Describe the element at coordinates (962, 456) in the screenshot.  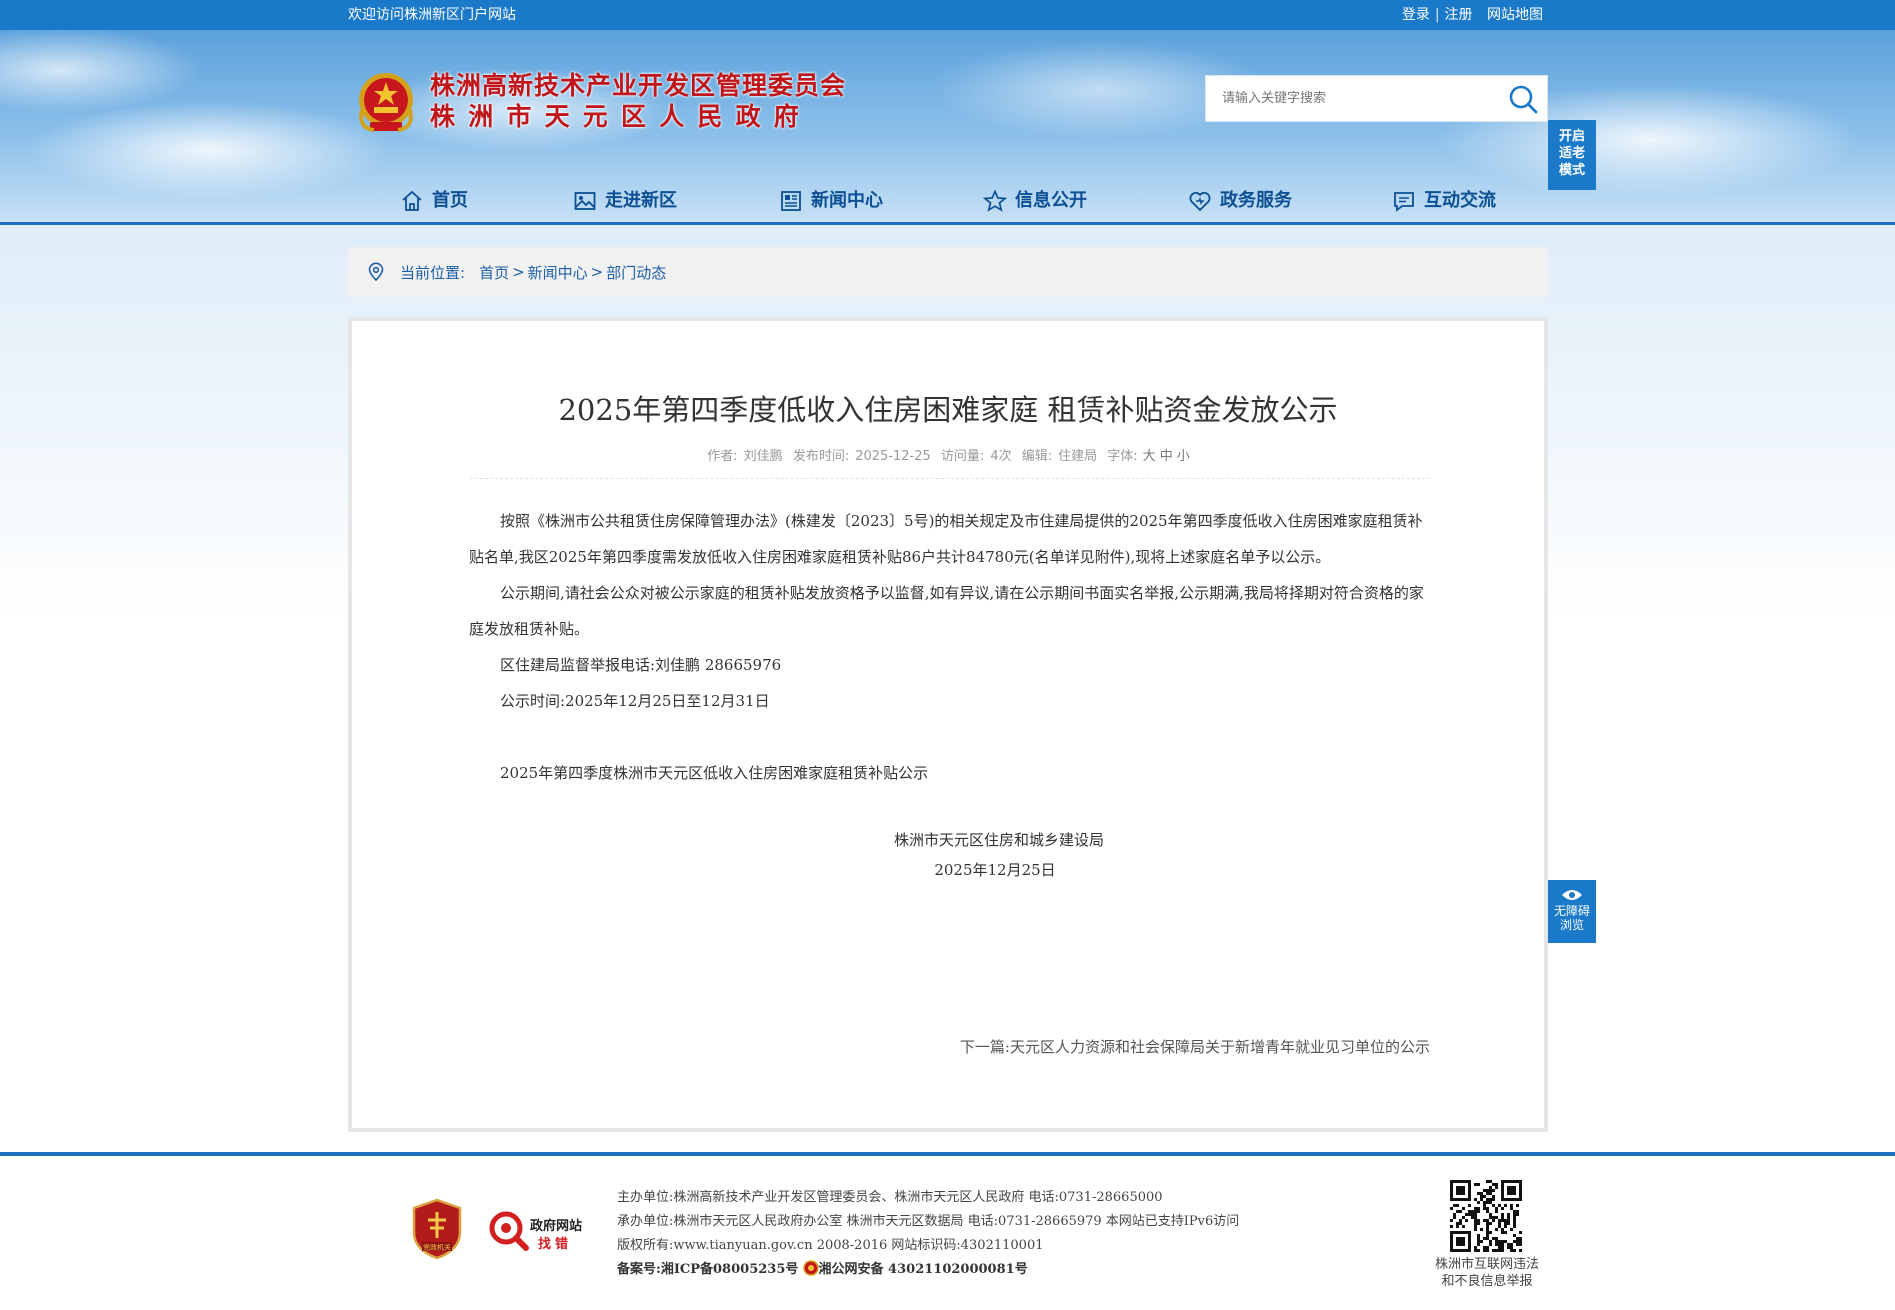
I see `meta-views-label: 访问量:` at that location.